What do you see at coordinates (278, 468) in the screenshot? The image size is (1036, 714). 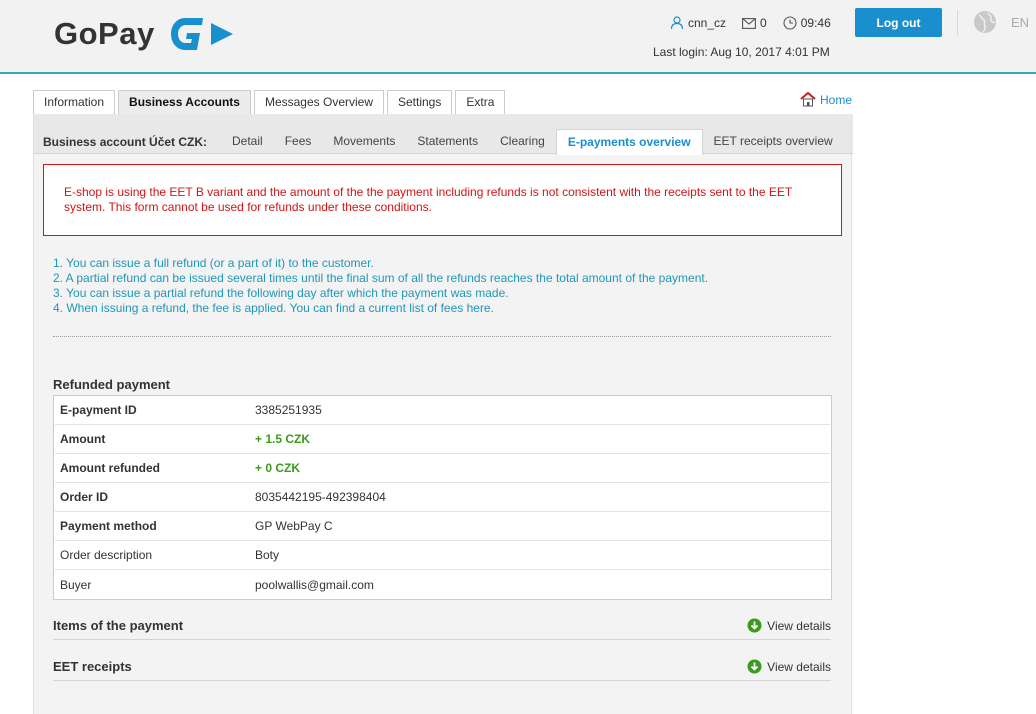 I see `row-value: + 0 CZK` at bounding box center [278, 468].